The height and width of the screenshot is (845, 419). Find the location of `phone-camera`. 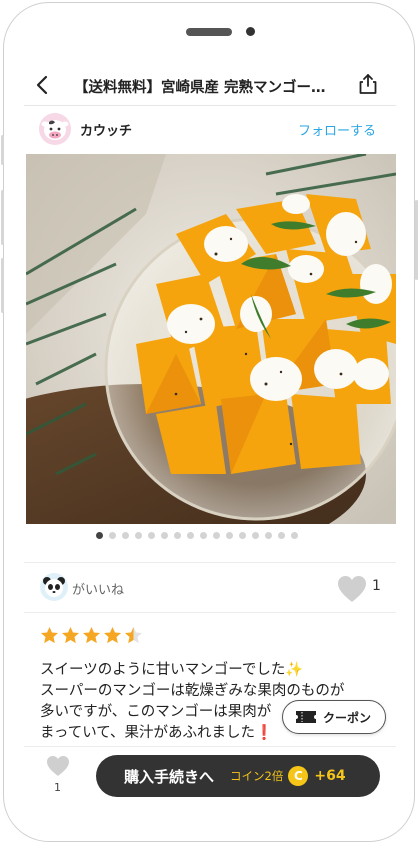

phone-camera is located at coordinates (250, 31).